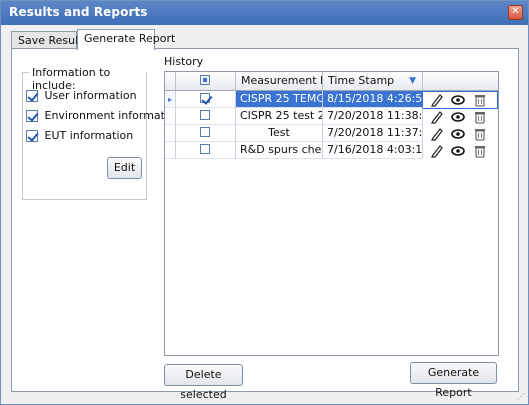 The height and width of the screenshot is (405, 529). Describe the element at coordinates (78, 12) in the screenshot. I see `window-title: Results and Reports` at that location.